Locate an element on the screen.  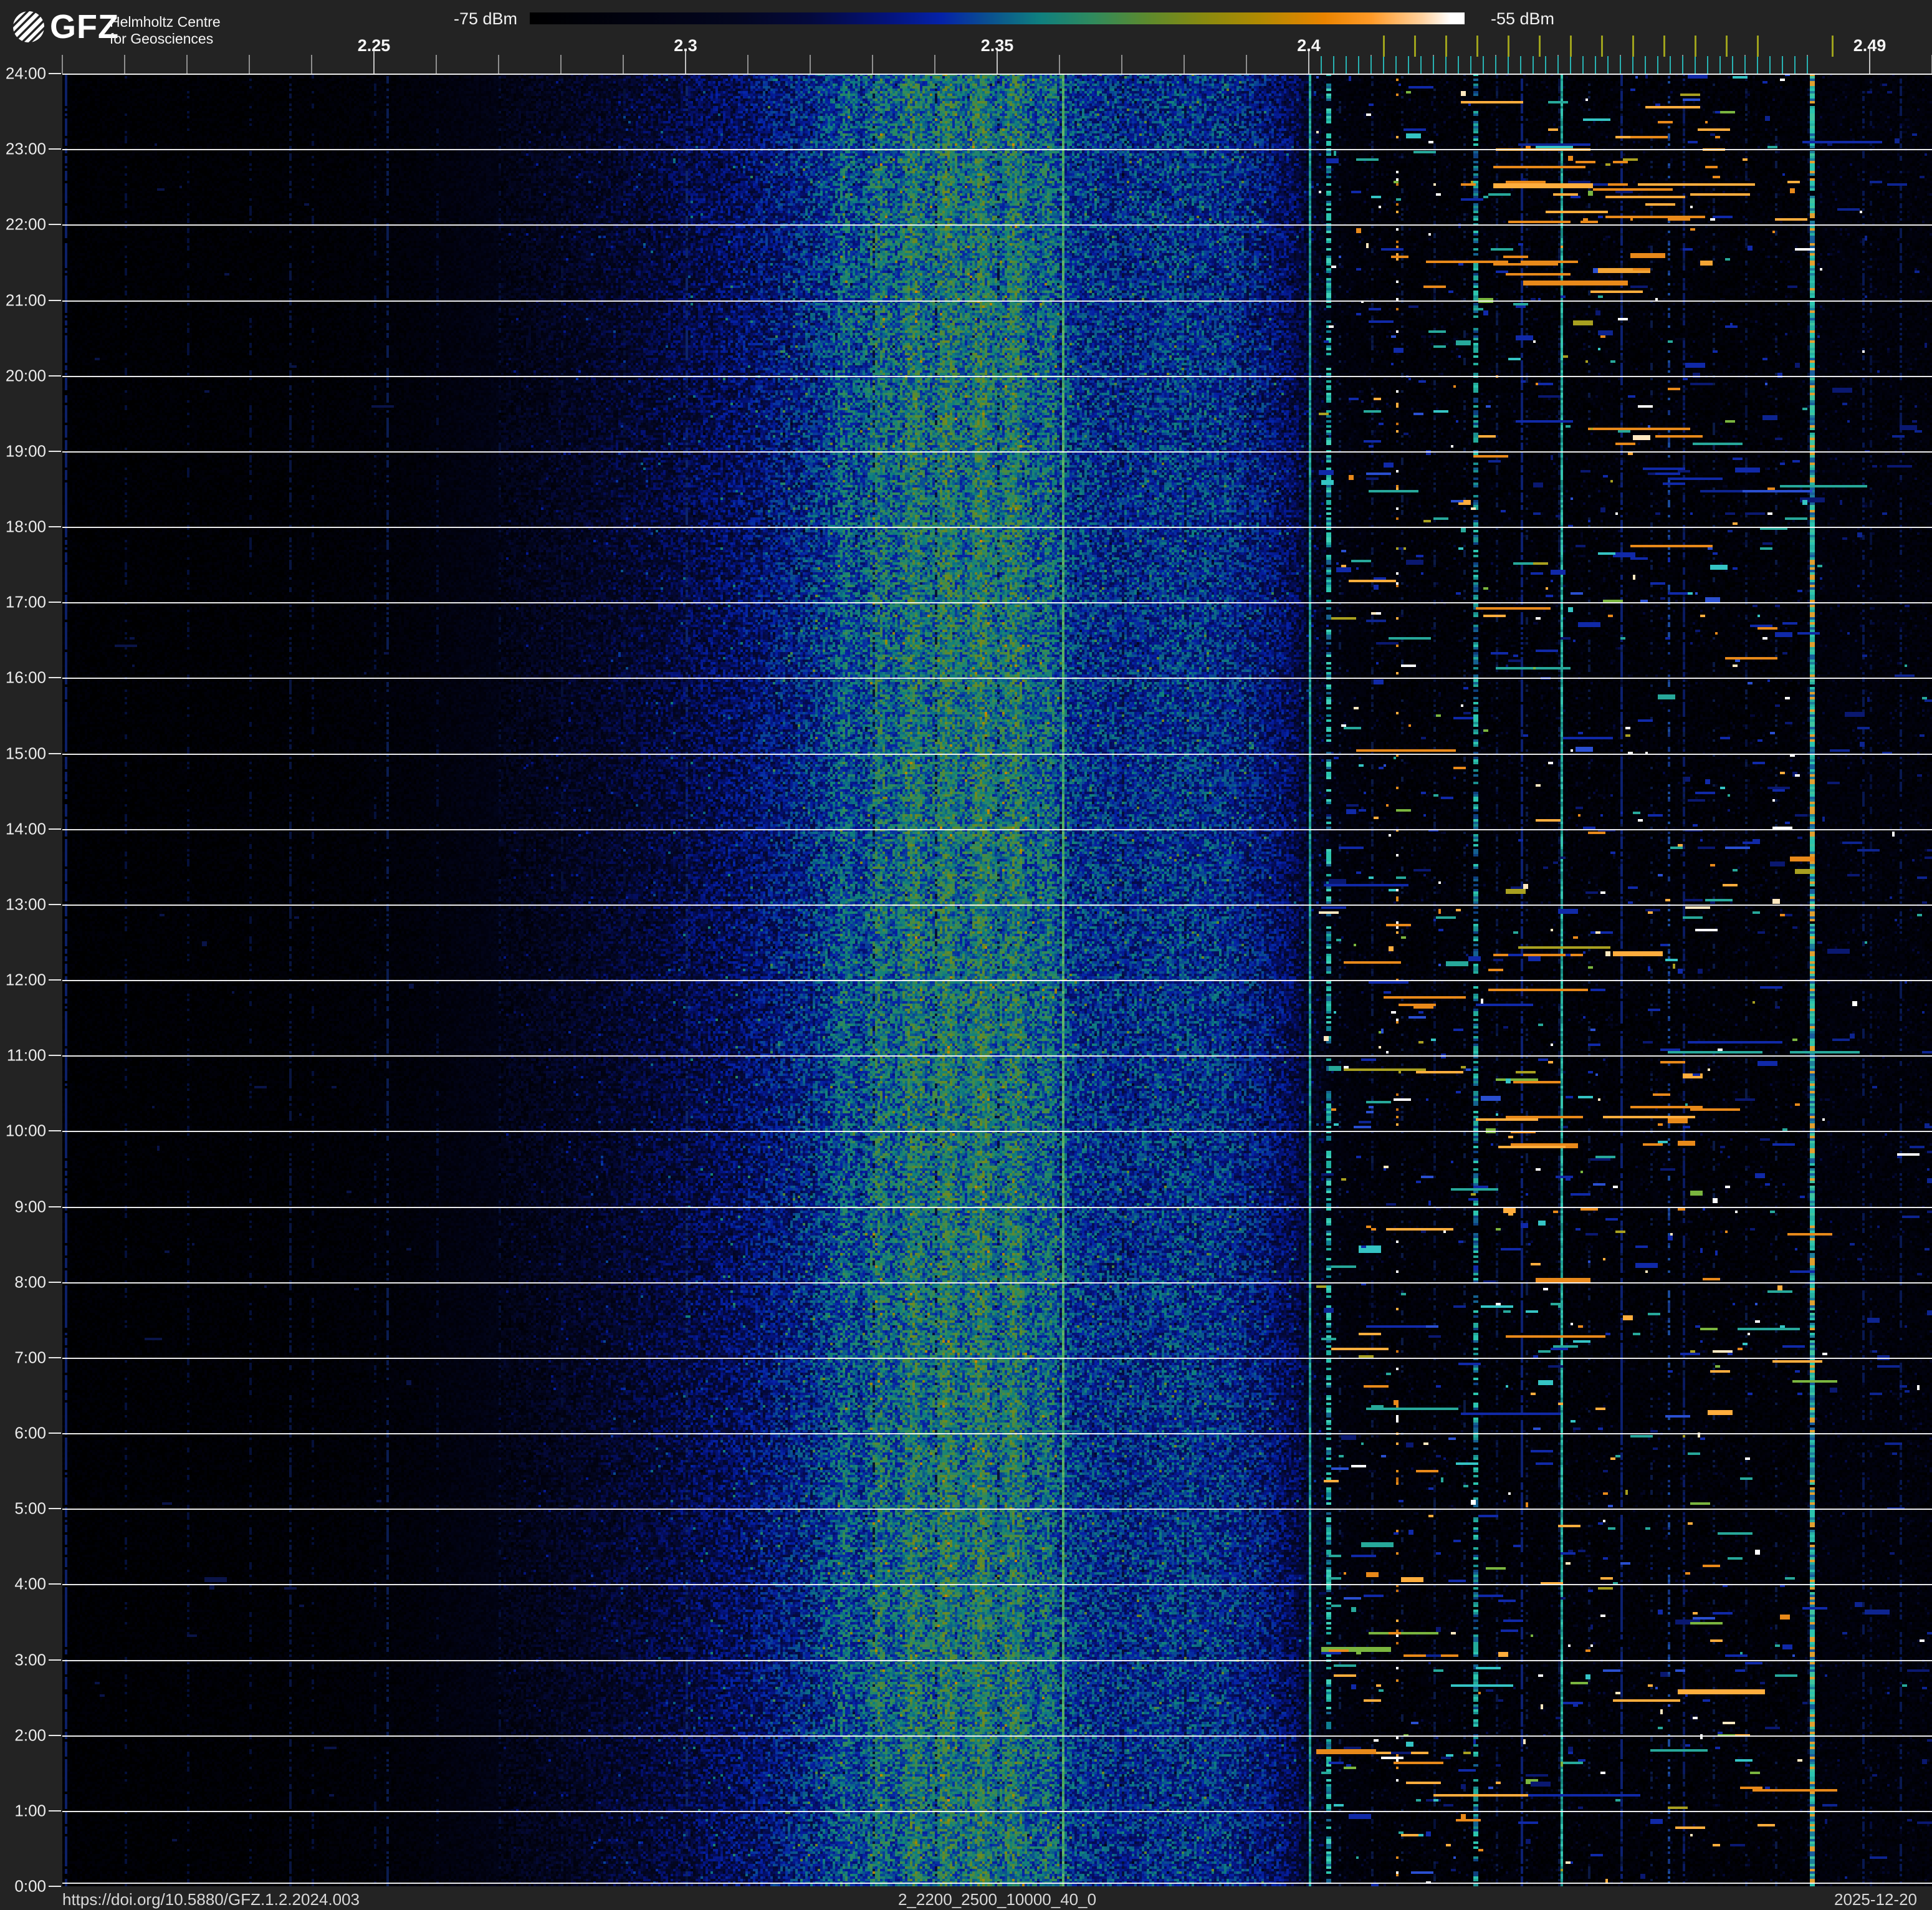
hour-label: 16:00 is located at coordinates (25, 677).